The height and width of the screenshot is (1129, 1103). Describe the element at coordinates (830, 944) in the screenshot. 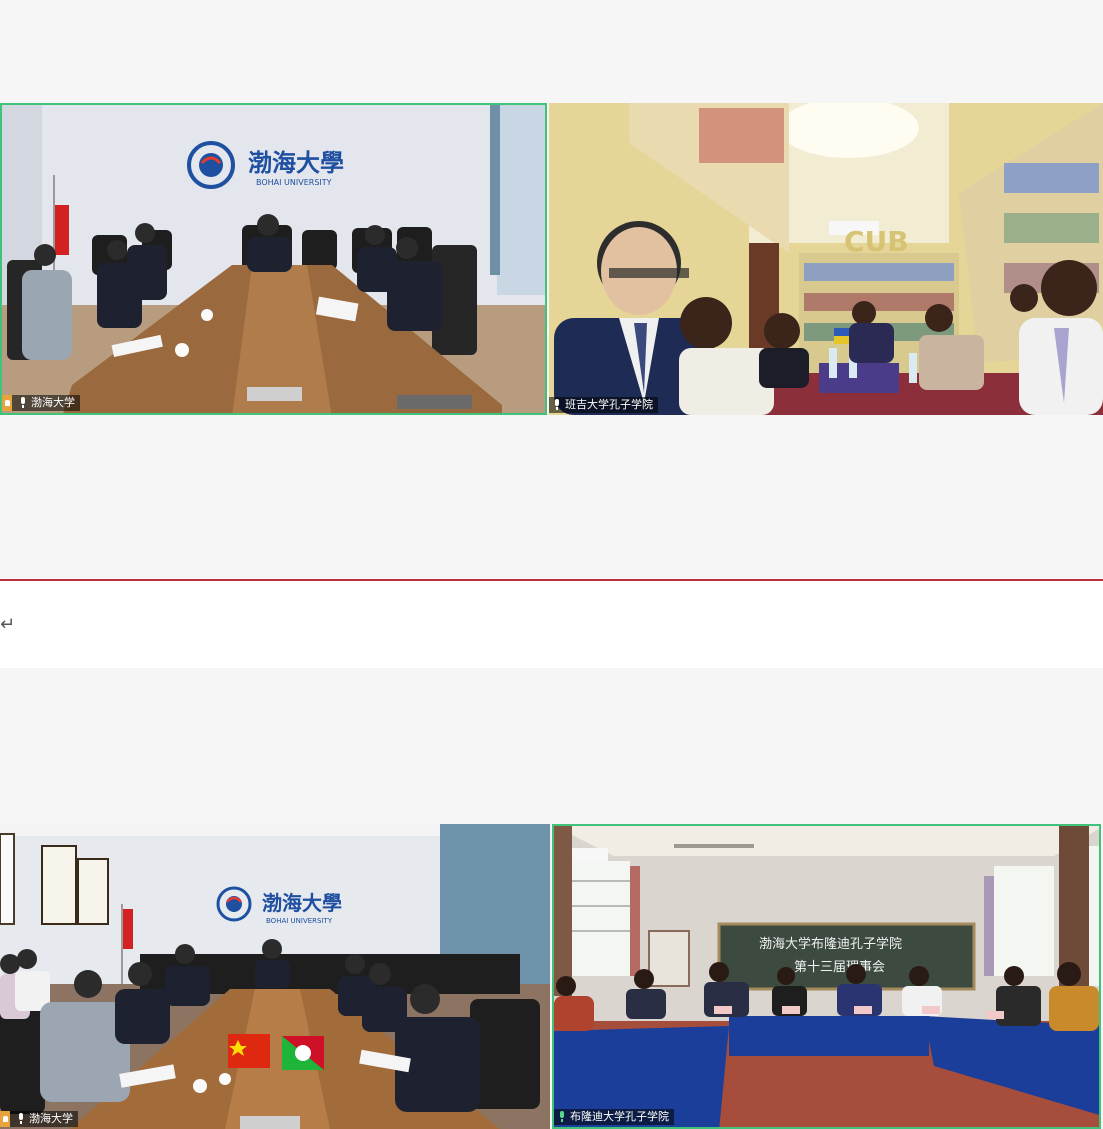

I see `board-line-1: 渤海大学布隆迪孔子学院` at that location.